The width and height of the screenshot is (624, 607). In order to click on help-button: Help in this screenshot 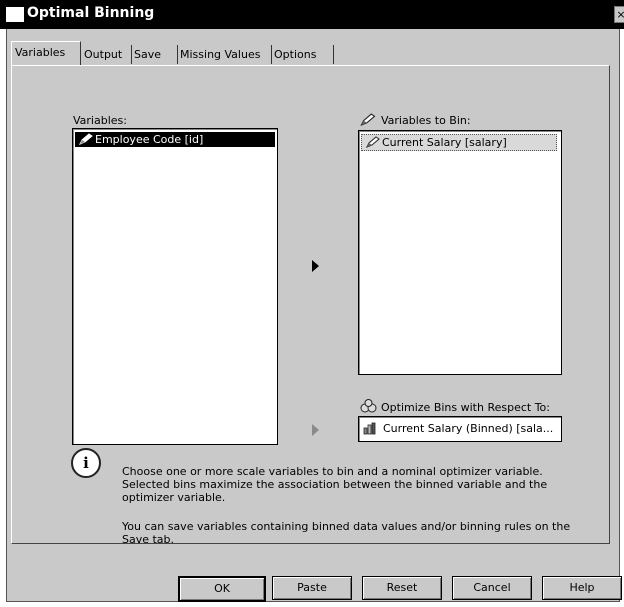, I will do `click(582, 588)`.